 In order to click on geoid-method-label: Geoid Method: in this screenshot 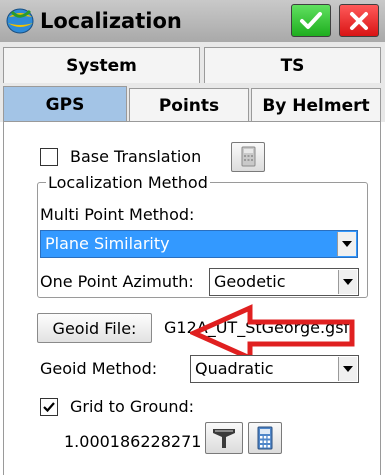, I will do `click(99, 368)`.